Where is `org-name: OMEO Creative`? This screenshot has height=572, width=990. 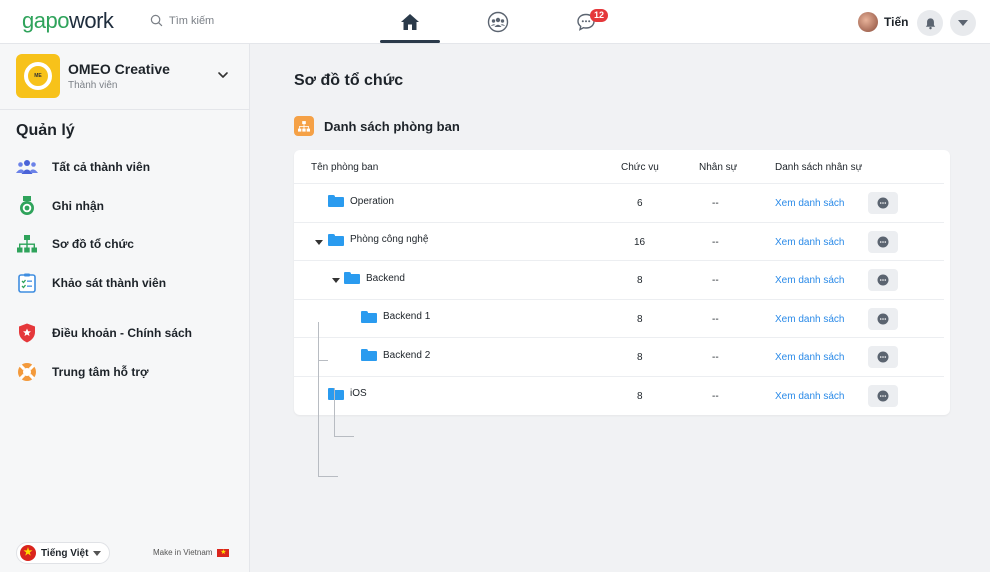 org-name: OMEO Creative is located at coordinates (119, 69).